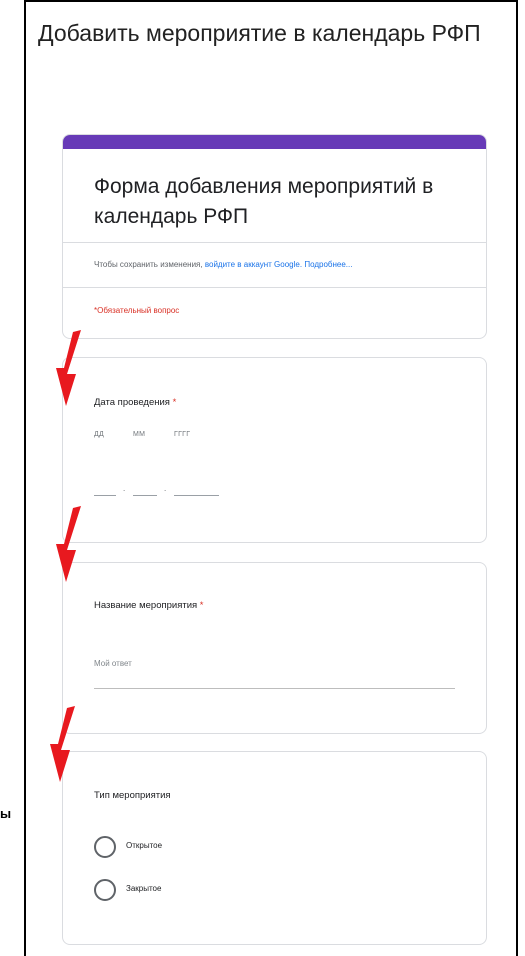  What do you see at coordinates (274, 142) in the screenshot?
I see `form-header-band` at bounding box center [274, 142].